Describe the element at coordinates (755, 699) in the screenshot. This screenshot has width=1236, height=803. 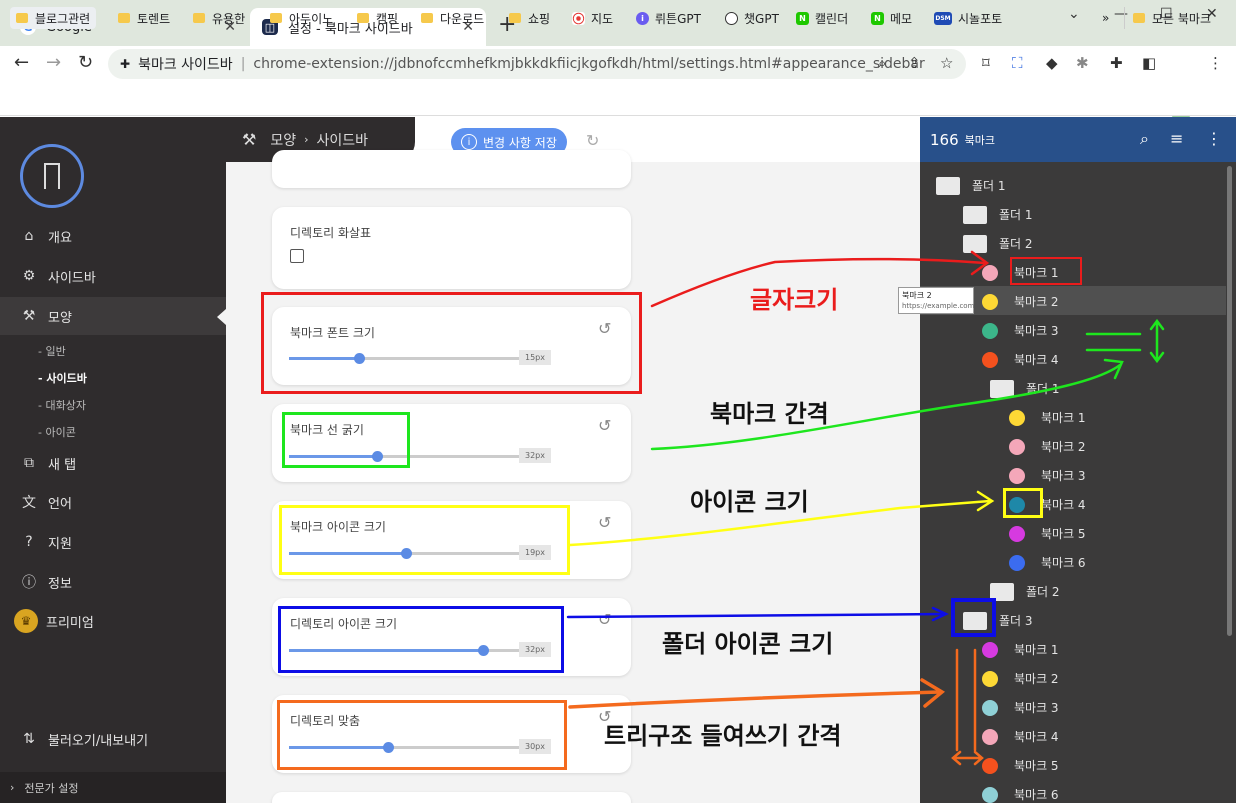
I see `arrow-orange` at that location.